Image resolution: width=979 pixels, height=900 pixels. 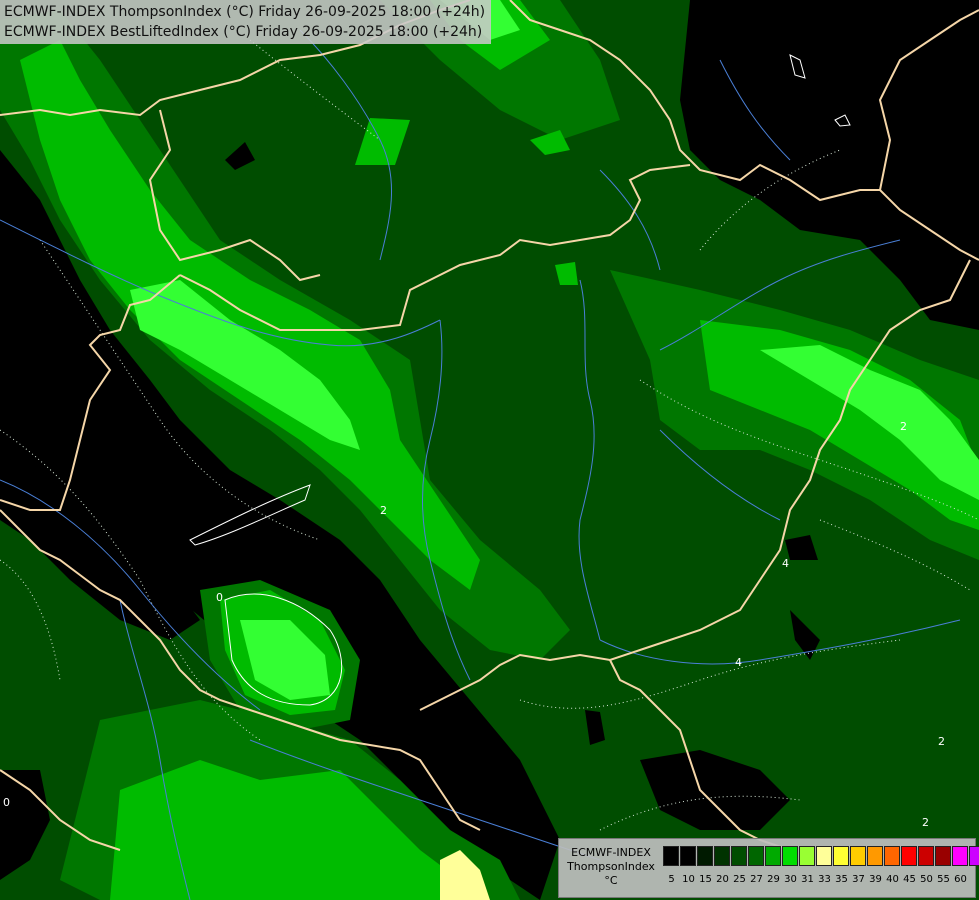 I want to click on legend-source: ECMWF-INDEX, so click(x=611, y=852).